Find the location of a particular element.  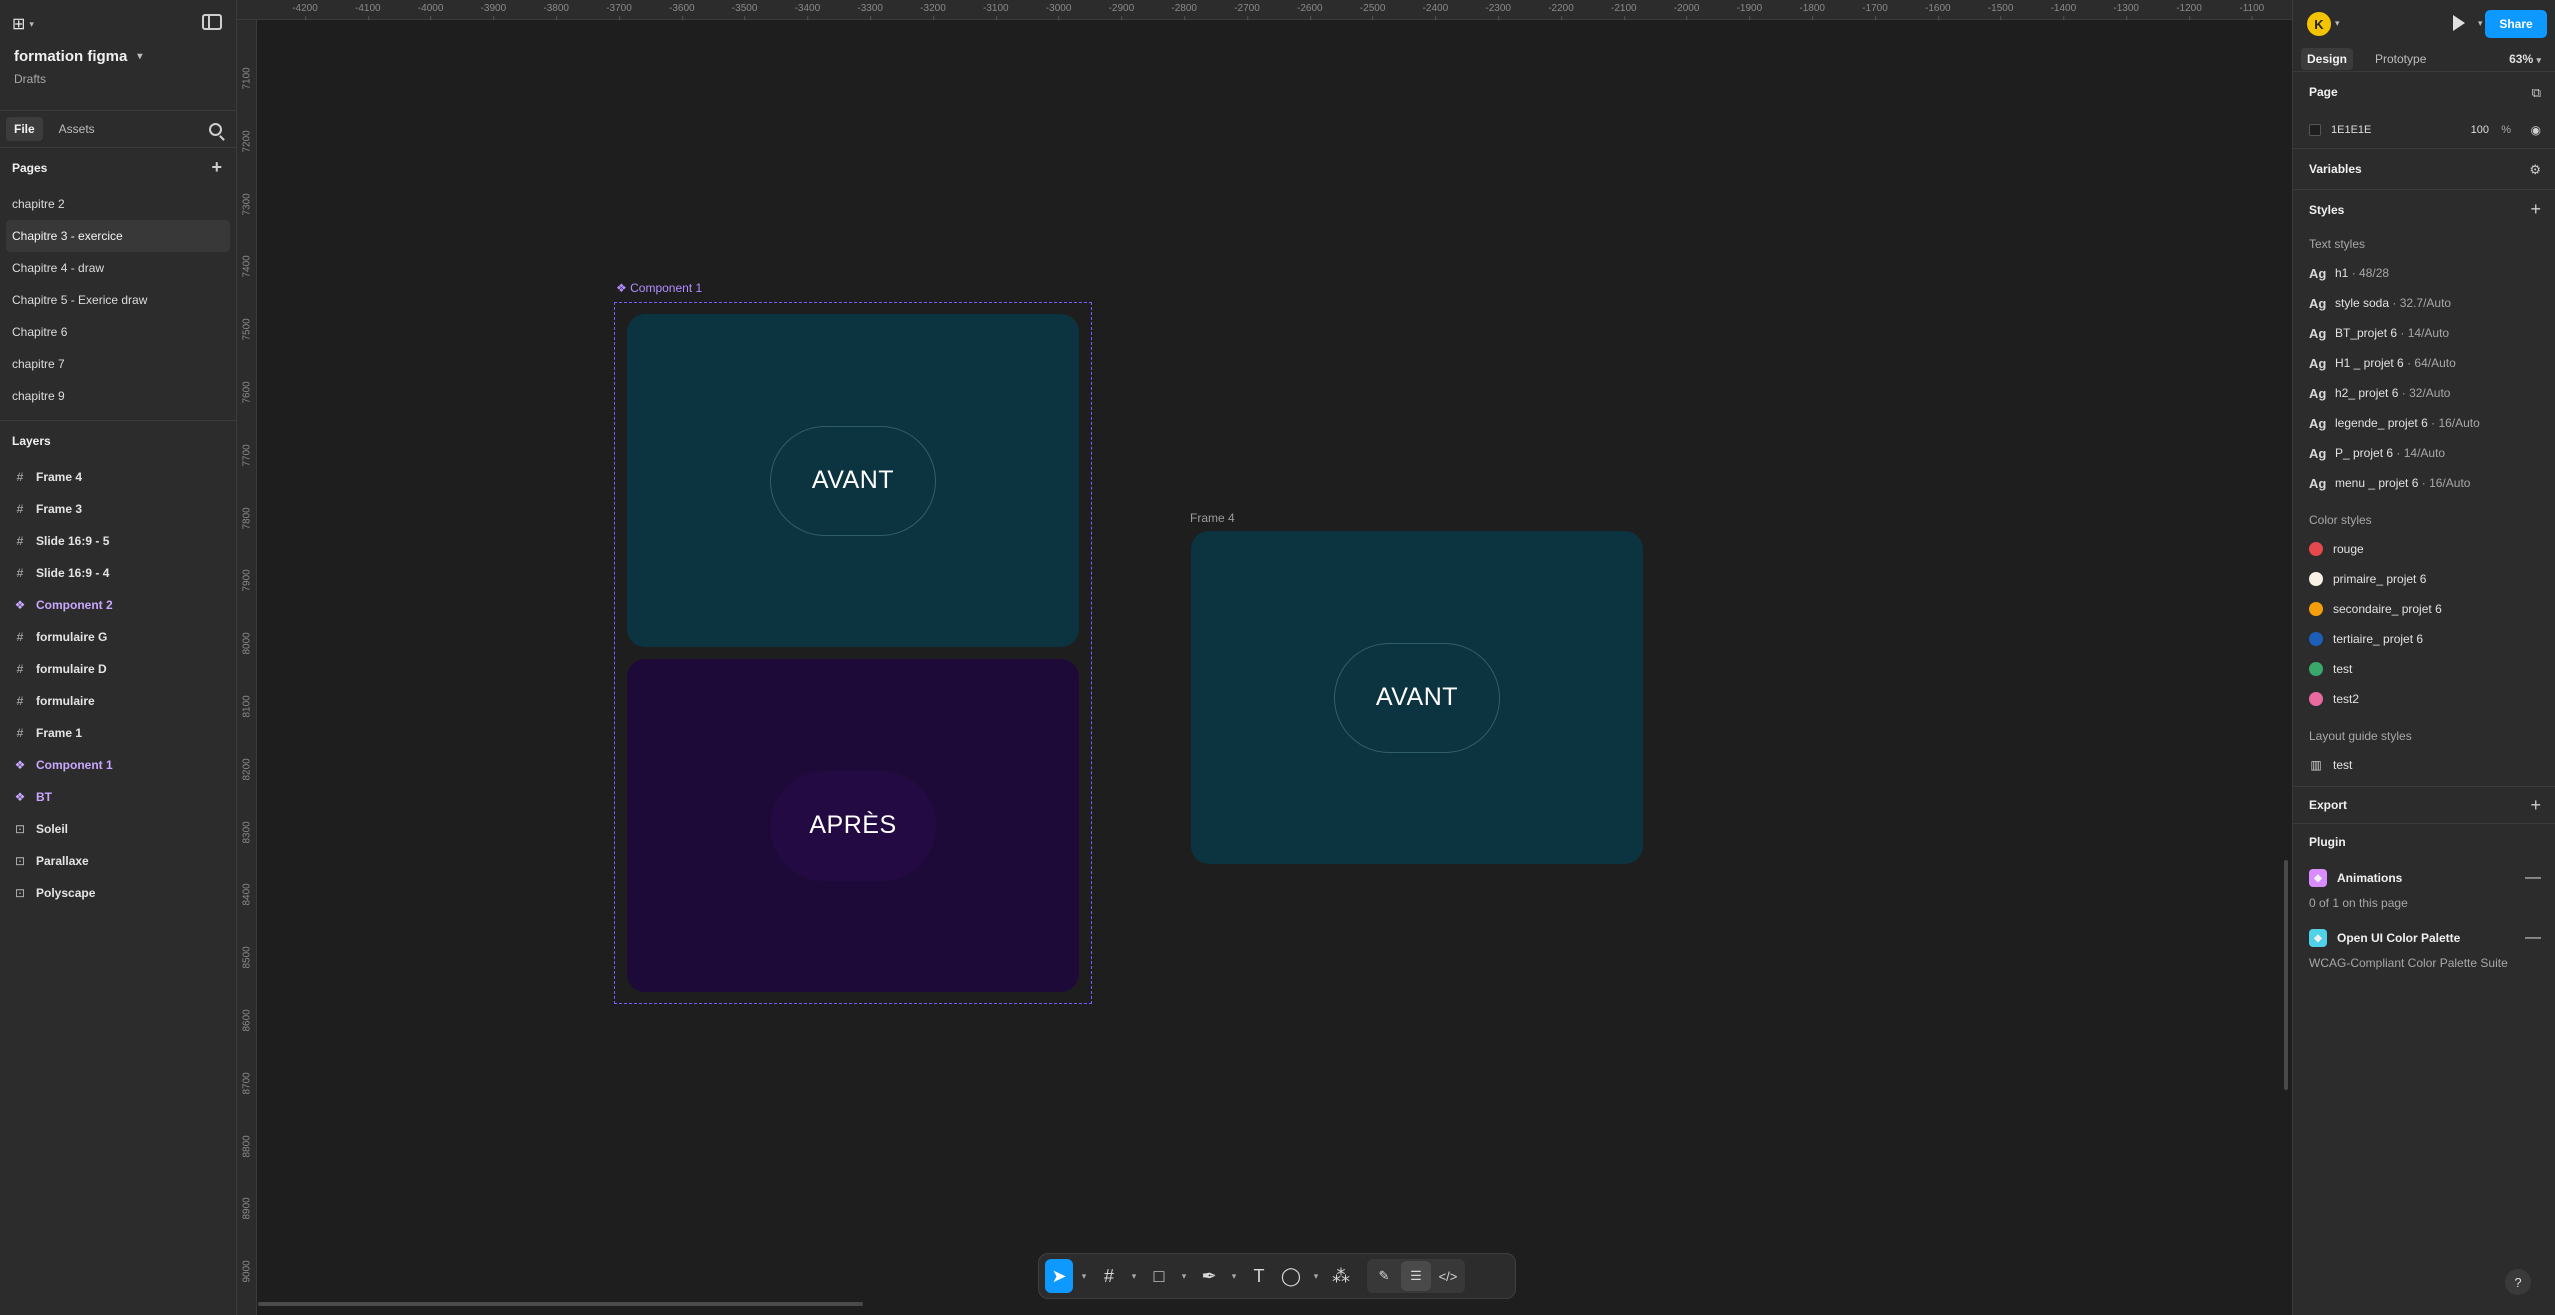

layout-style-item: ▥ test is located at coordinates (2424, 765).